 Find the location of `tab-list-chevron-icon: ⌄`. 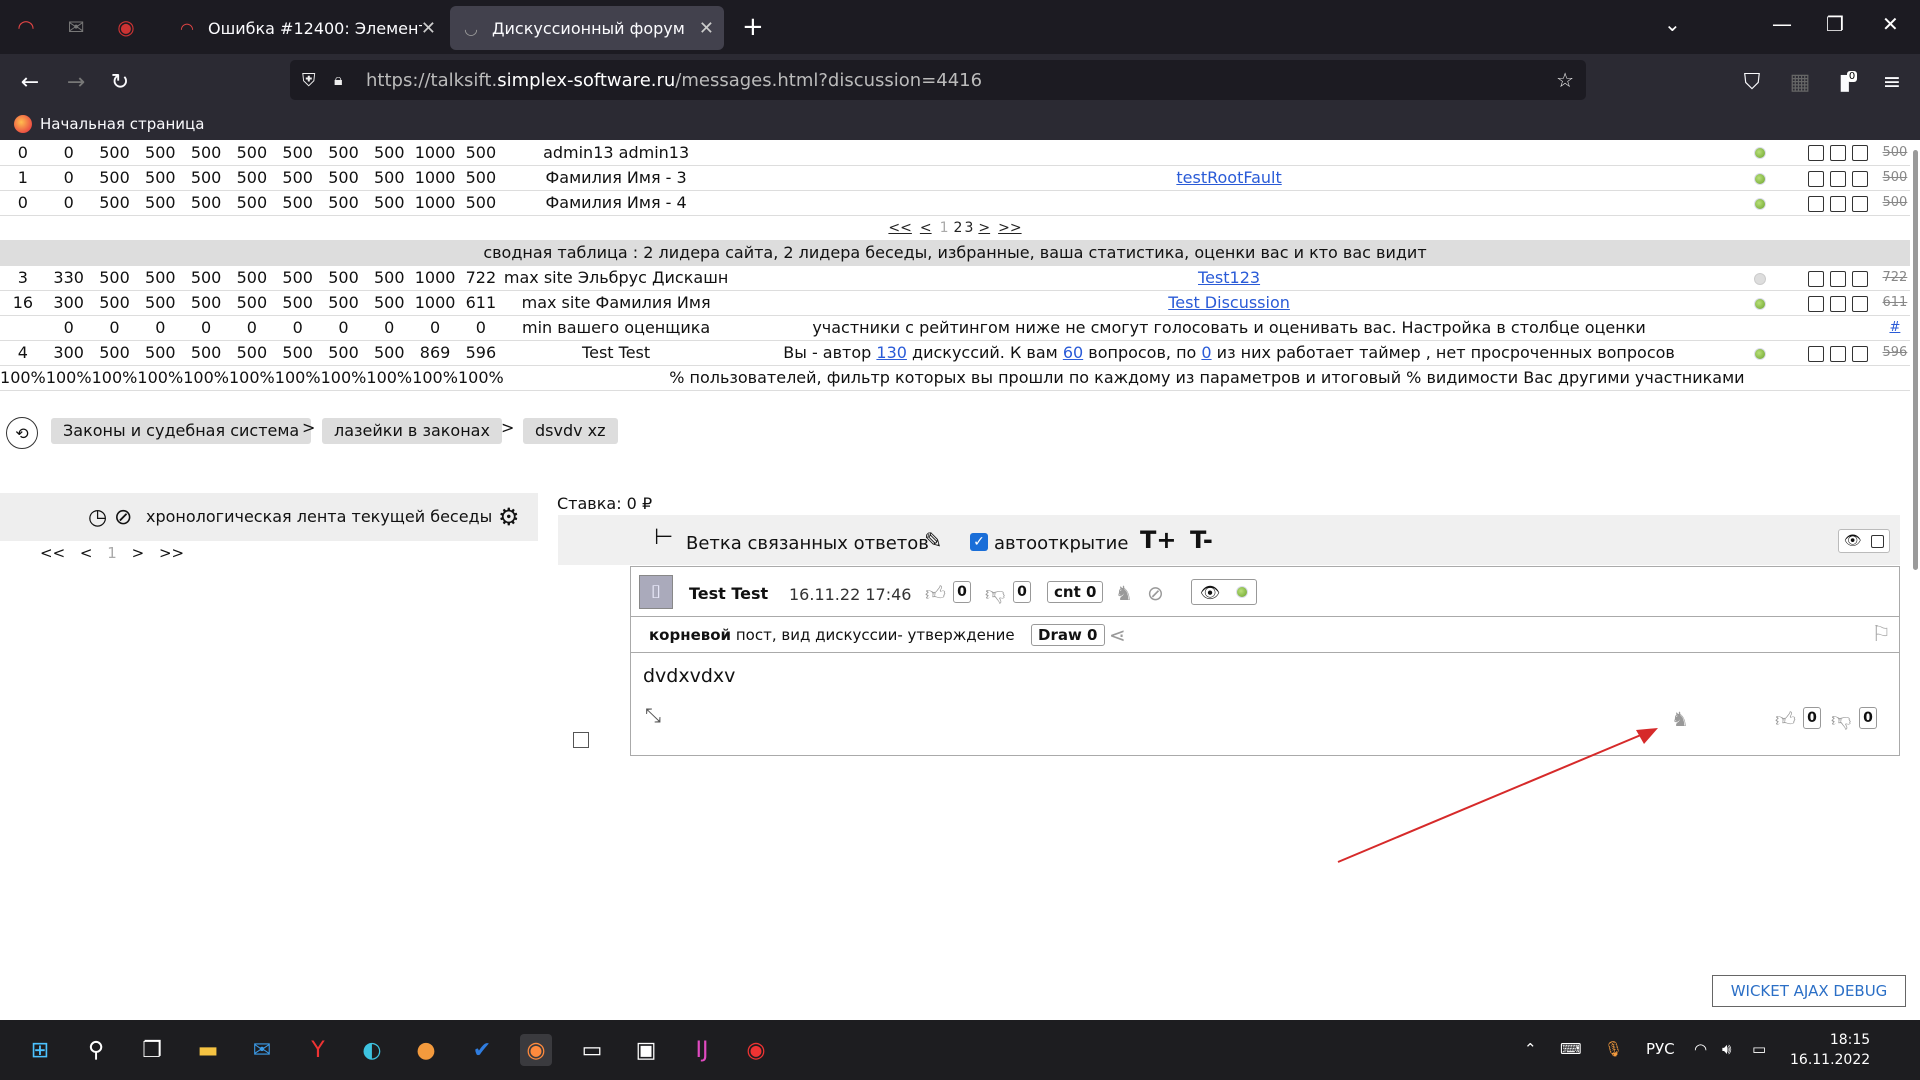

tab-list-chevron-icon: ⌄ is located at coordinates (1672, 24).